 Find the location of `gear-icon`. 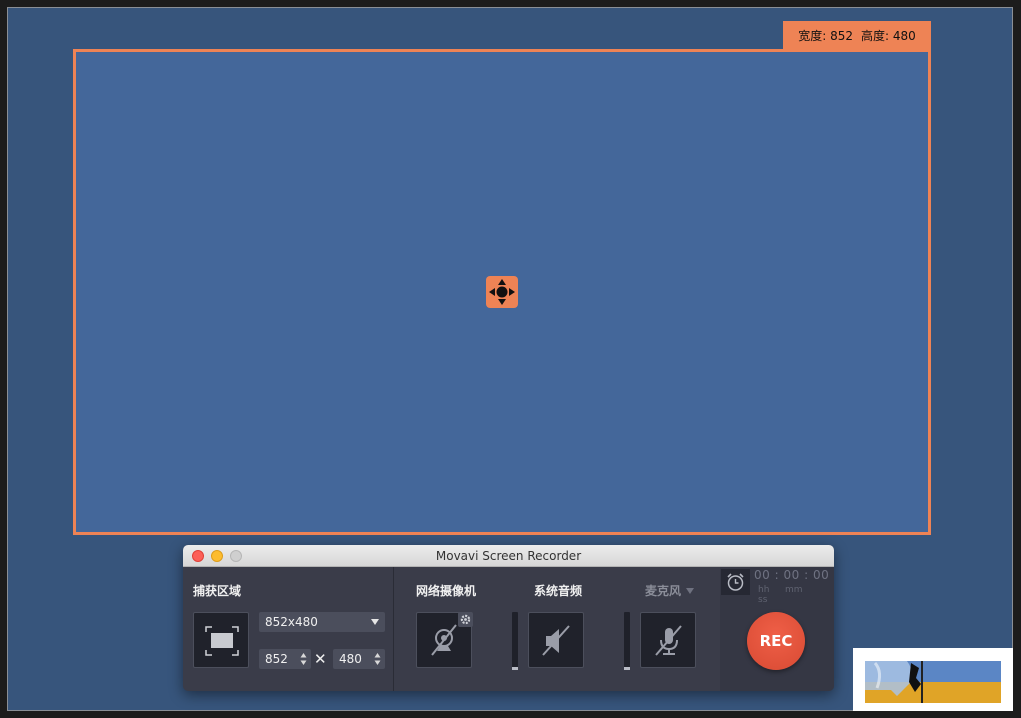

gear-icon is located at coordinates (465, 619).